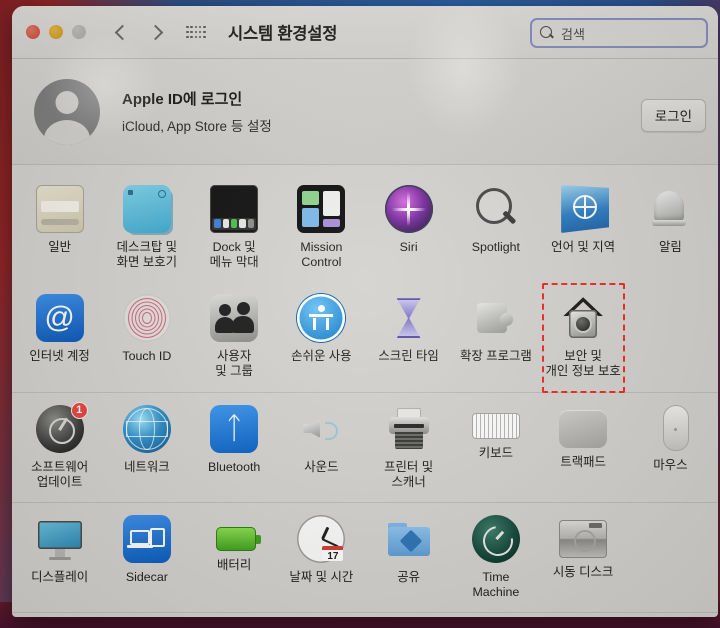  What do you see at coordinates (583, 318) in the screenshot?
I see `security-privacy-house-lock-icon` at bounding box center [583, 318].